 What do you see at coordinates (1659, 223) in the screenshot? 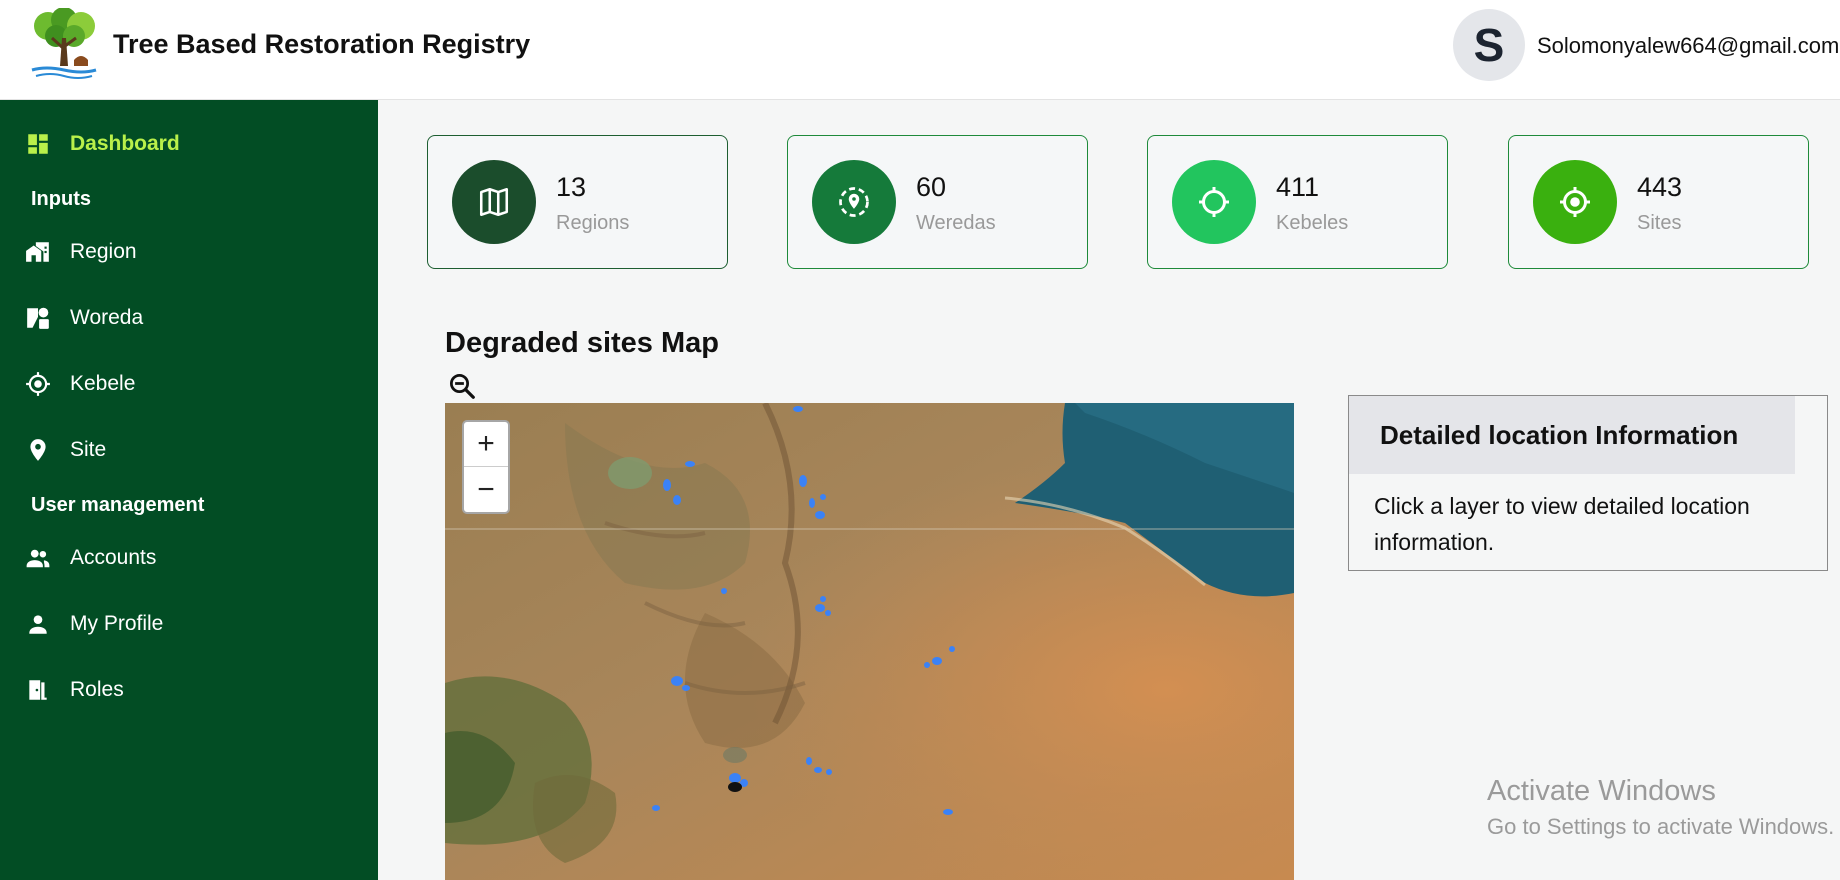
I see `stat-label: Sites` at bounding box center [1659, 223].